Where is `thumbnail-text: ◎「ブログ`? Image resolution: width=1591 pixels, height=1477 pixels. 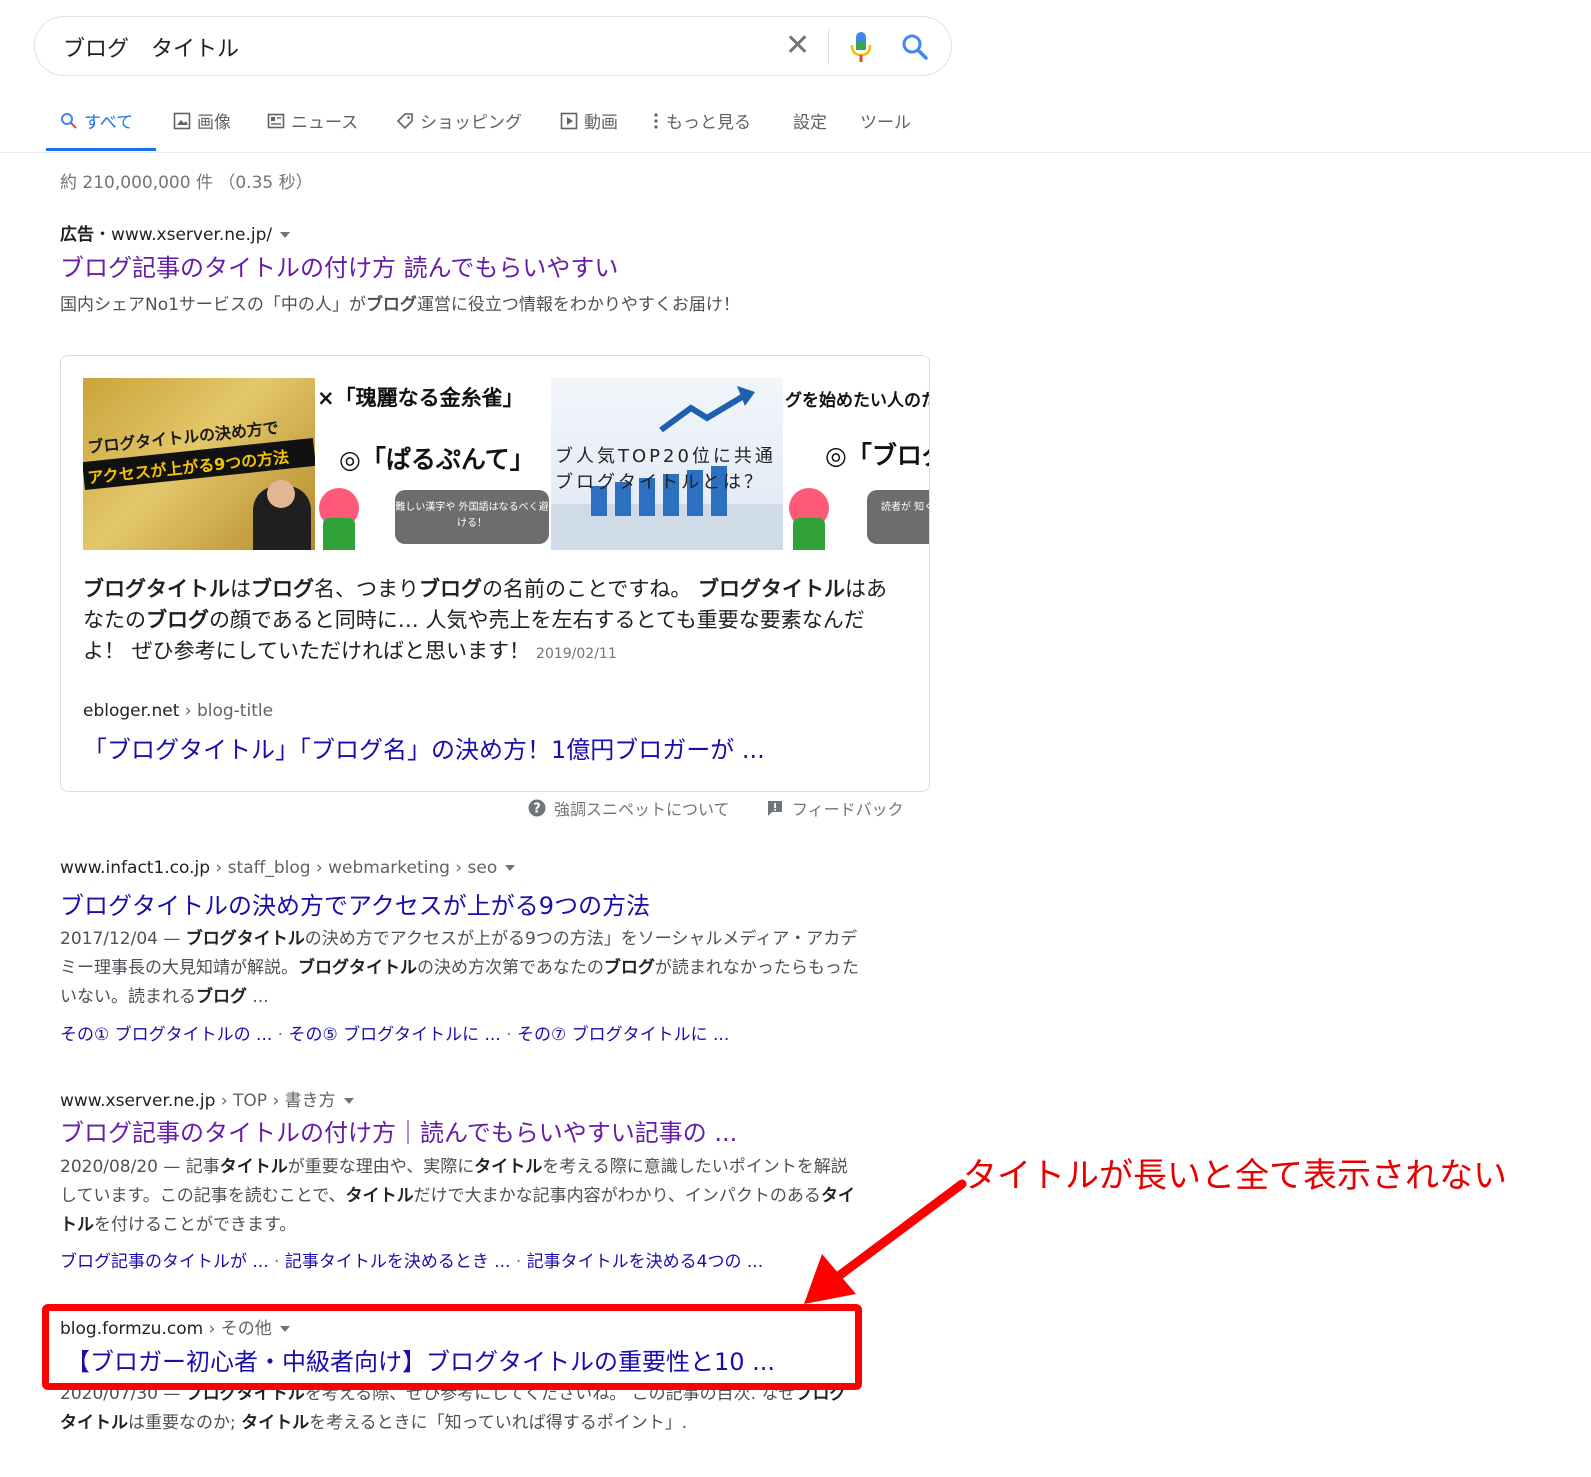
thumbnail-text: ◎「ブログ is located at coordinates (877, 455).